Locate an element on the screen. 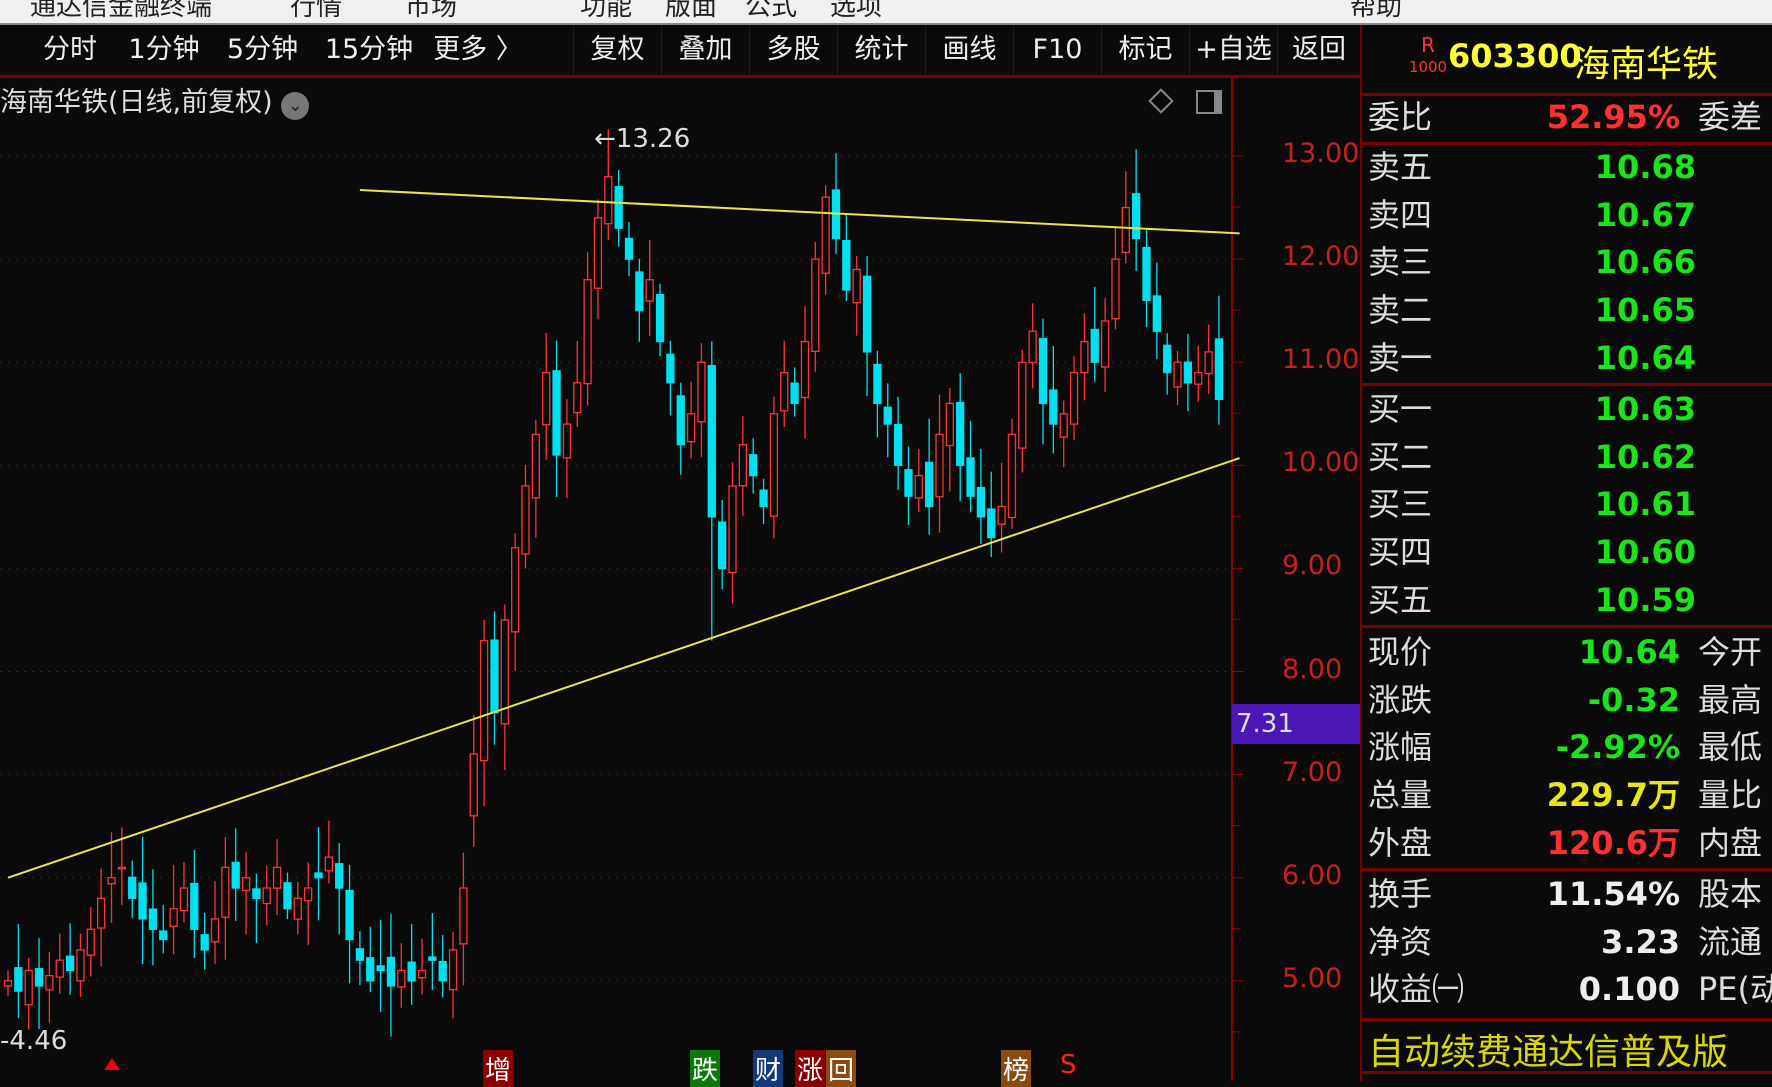 This screenshot has height=1087, width=1772. buy-signal-arrow-icon is located at coordinates (112, 1064).